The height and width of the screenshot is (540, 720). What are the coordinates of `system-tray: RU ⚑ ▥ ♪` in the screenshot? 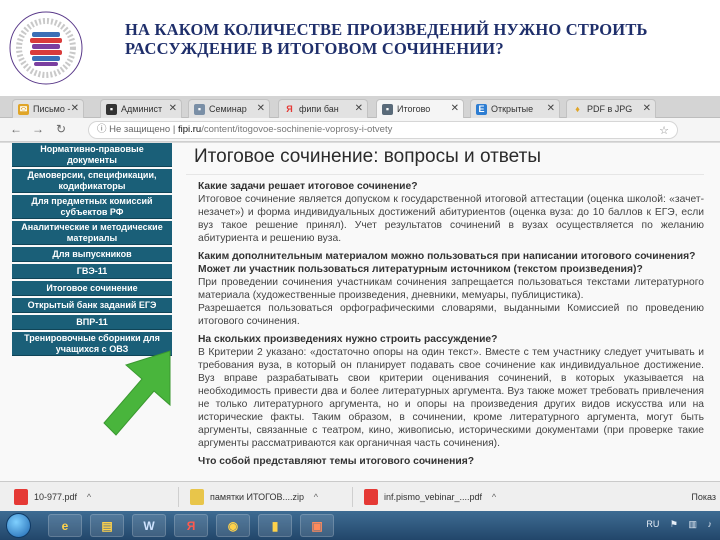 It's located at (675, 524).